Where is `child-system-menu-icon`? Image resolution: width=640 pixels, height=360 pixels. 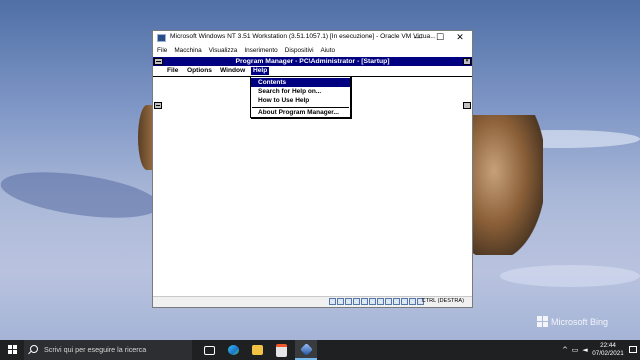
child-system-menu-icon is located at coordinates (158, 105).